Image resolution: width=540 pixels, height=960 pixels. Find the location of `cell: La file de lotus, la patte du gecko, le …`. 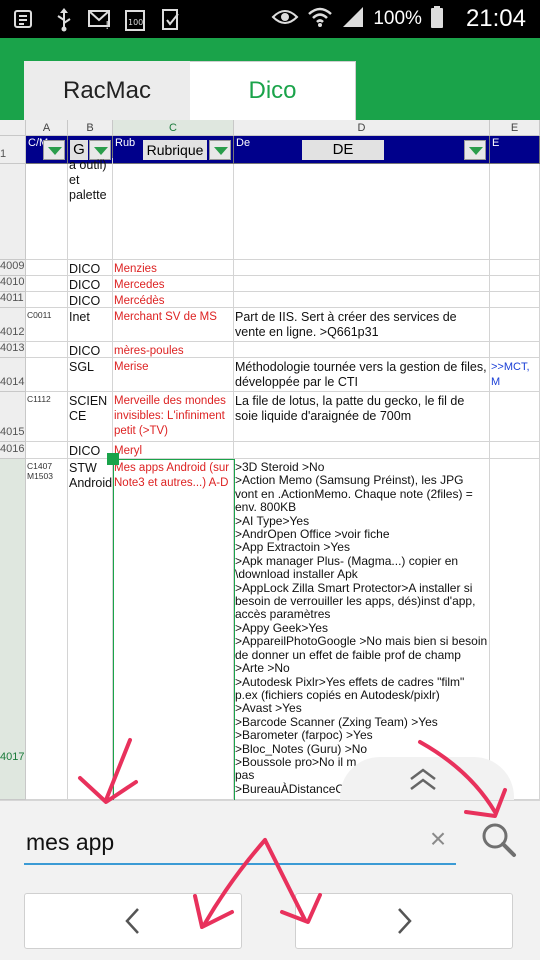

cell: La file de lotus, la patte du gecko, le … is located at coordinates (362, 417).